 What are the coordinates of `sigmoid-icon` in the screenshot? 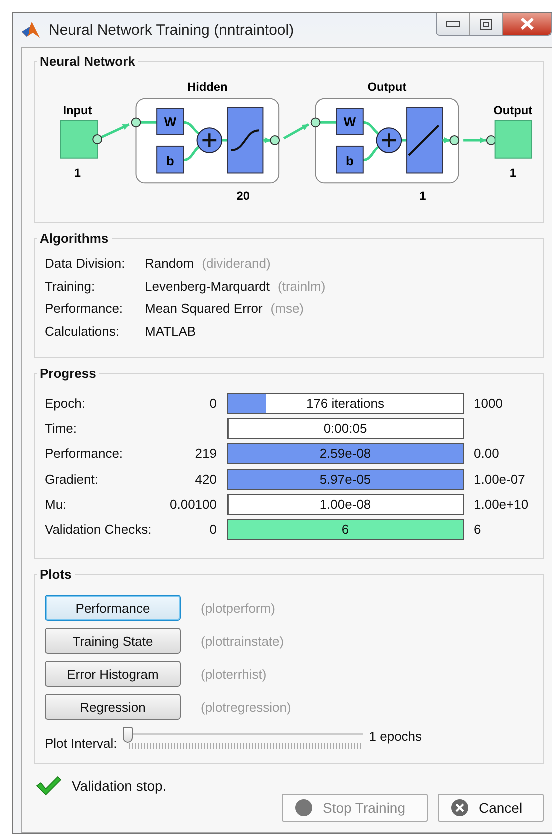 It's located at (245, 141).